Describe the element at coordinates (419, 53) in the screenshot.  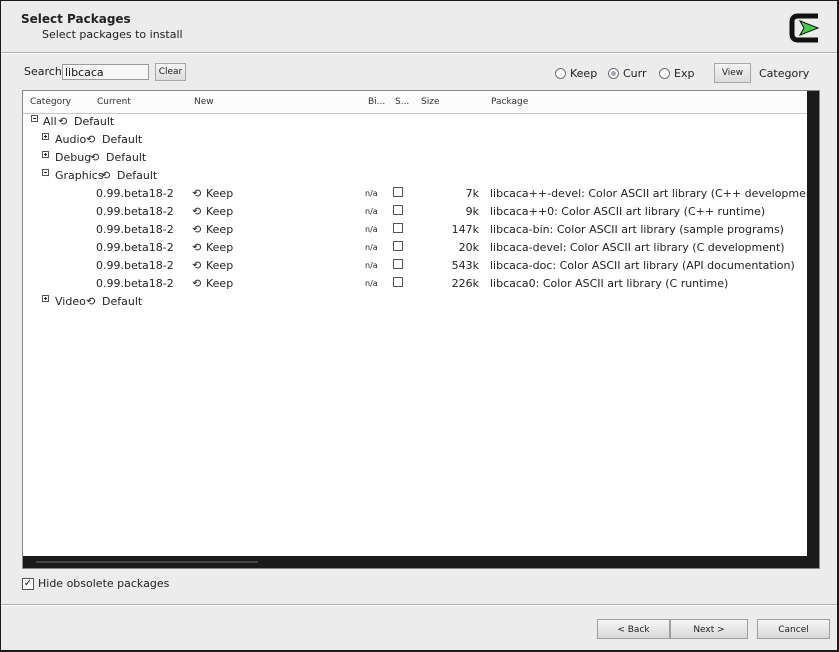
I see `header-divider-highlight` at that location.